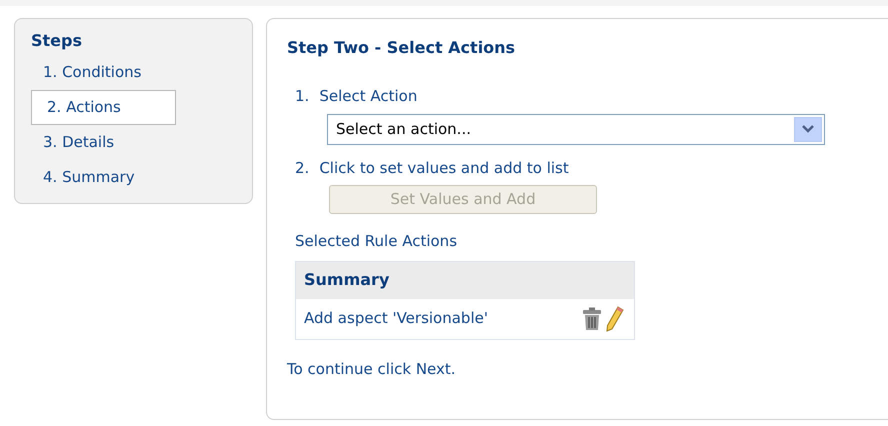  What do you see at coordinates (141, 142) in the screenshot?
I see `step-item: 3. Details` at bounding box center [141, 142].